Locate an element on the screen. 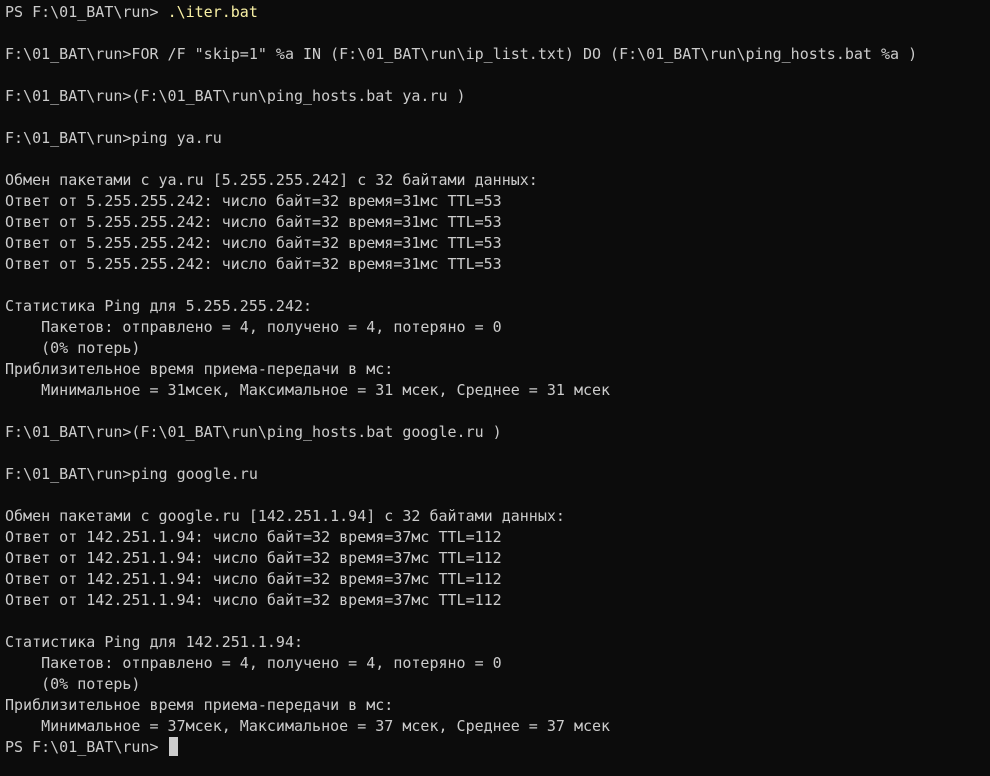  output-line: F:\01_BAT\run>ping google.ru is located at coordinates (131, 474).